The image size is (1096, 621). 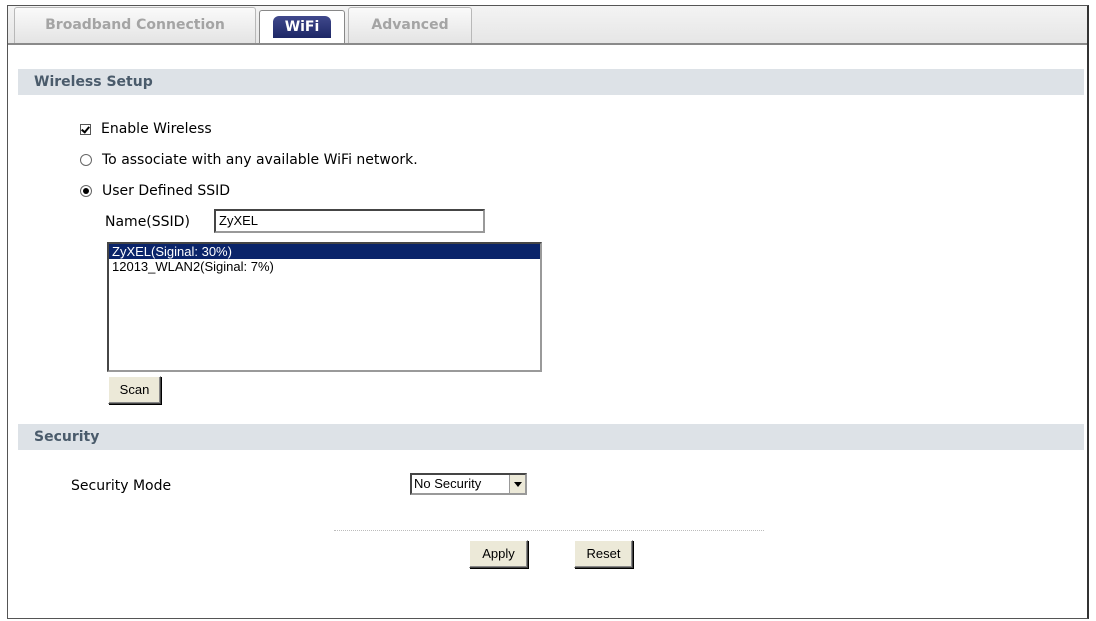 What do you see at coordinates (547, 25) in the screenshot?
I see `tab-bar: Broadband Connection WiFi Advanced` at bounding box center [547, 25].